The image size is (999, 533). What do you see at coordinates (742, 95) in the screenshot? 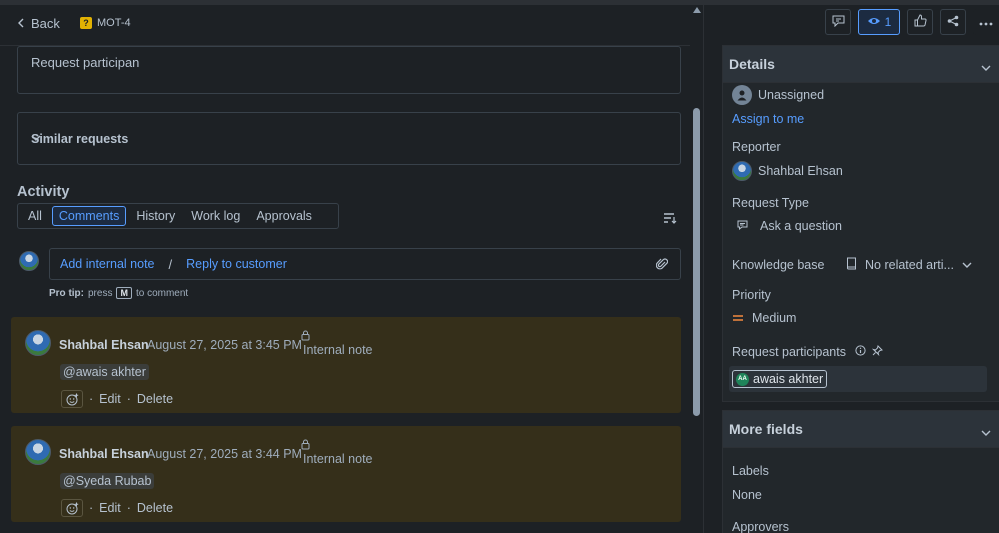
I see `unassigned-avatar-icon` at bounding box center [742, 95].